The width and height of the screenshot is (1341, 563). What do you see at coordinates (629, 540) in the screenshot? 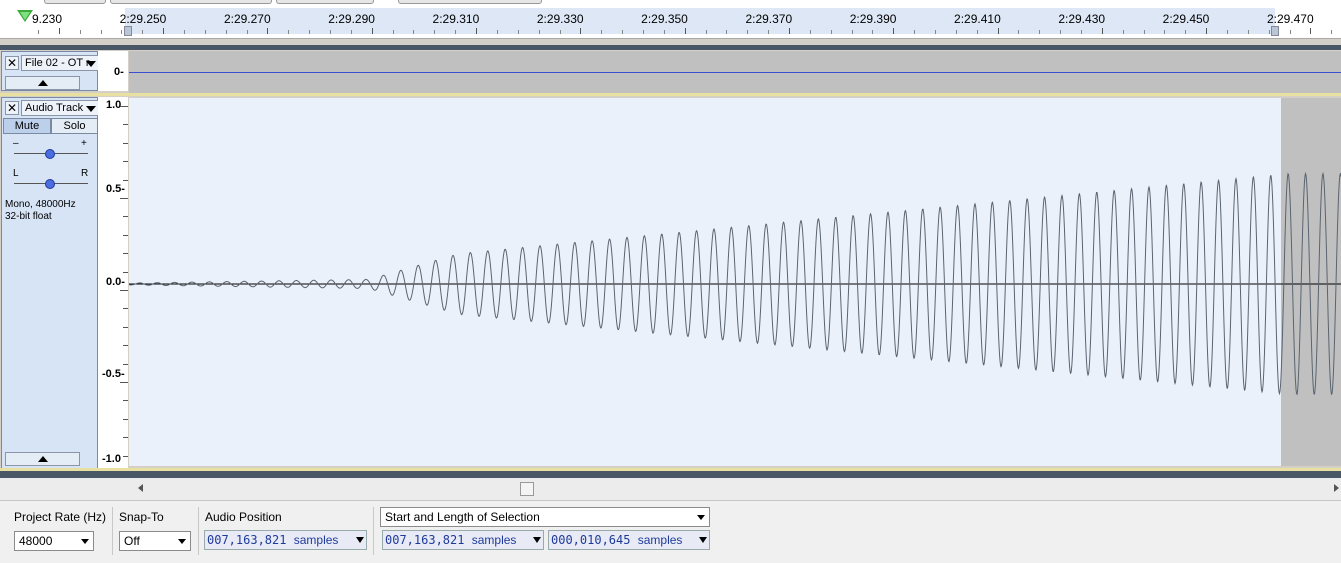
I see `selection-length-time-control: 000,010,645 samples` at bounding box center [629, 540].